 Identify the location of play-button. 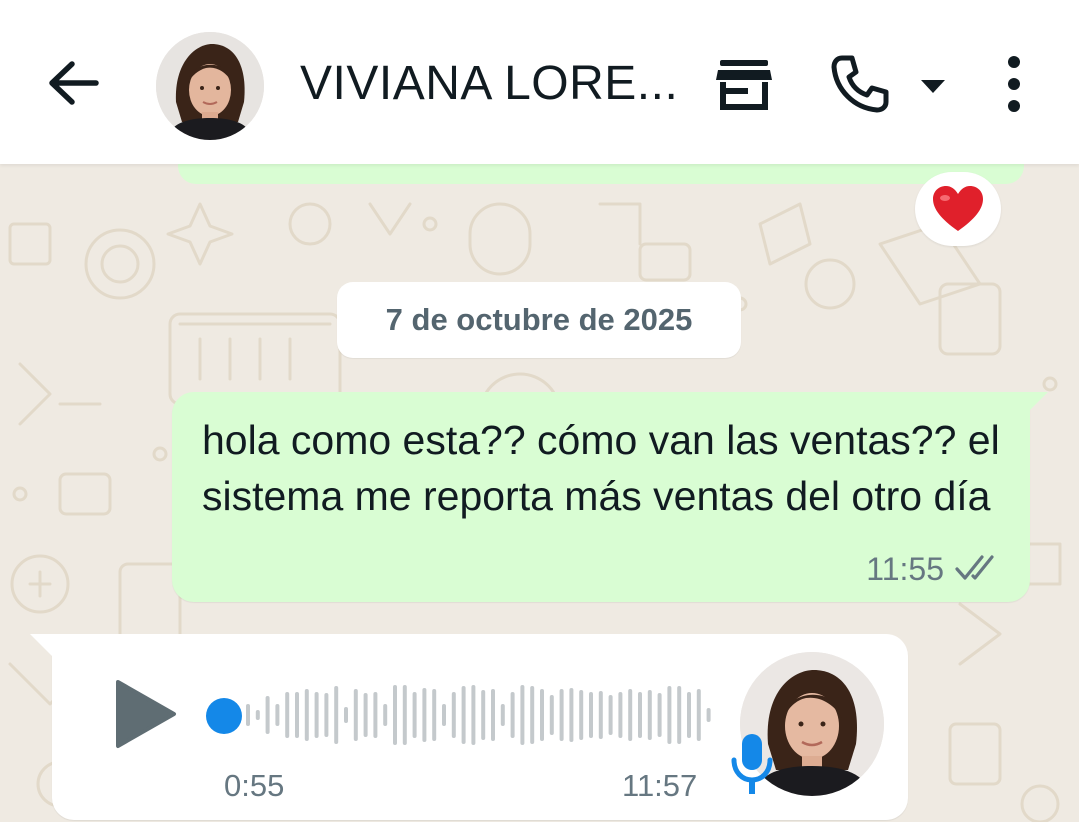
(146, 714).